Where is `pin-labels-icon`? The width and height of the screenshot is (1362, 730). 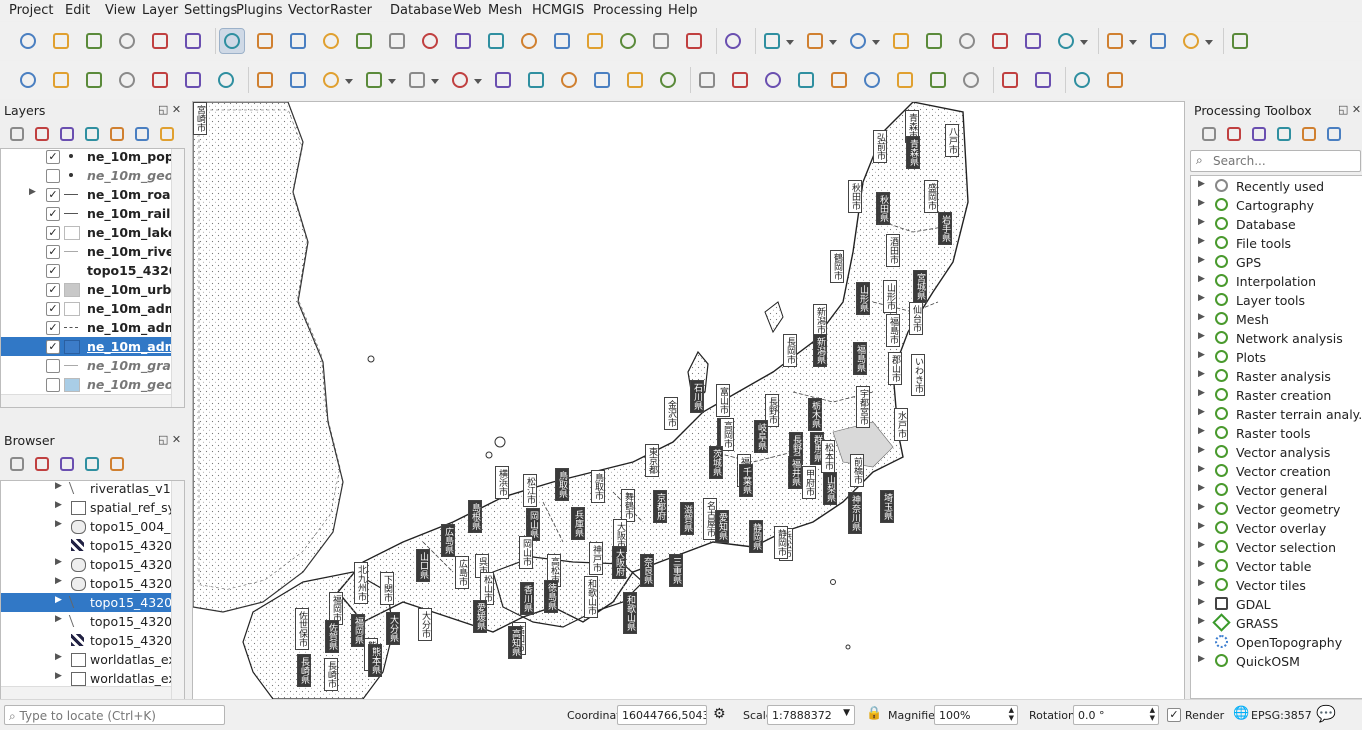 pin-labels-icon is located at coordinates (773, 80).